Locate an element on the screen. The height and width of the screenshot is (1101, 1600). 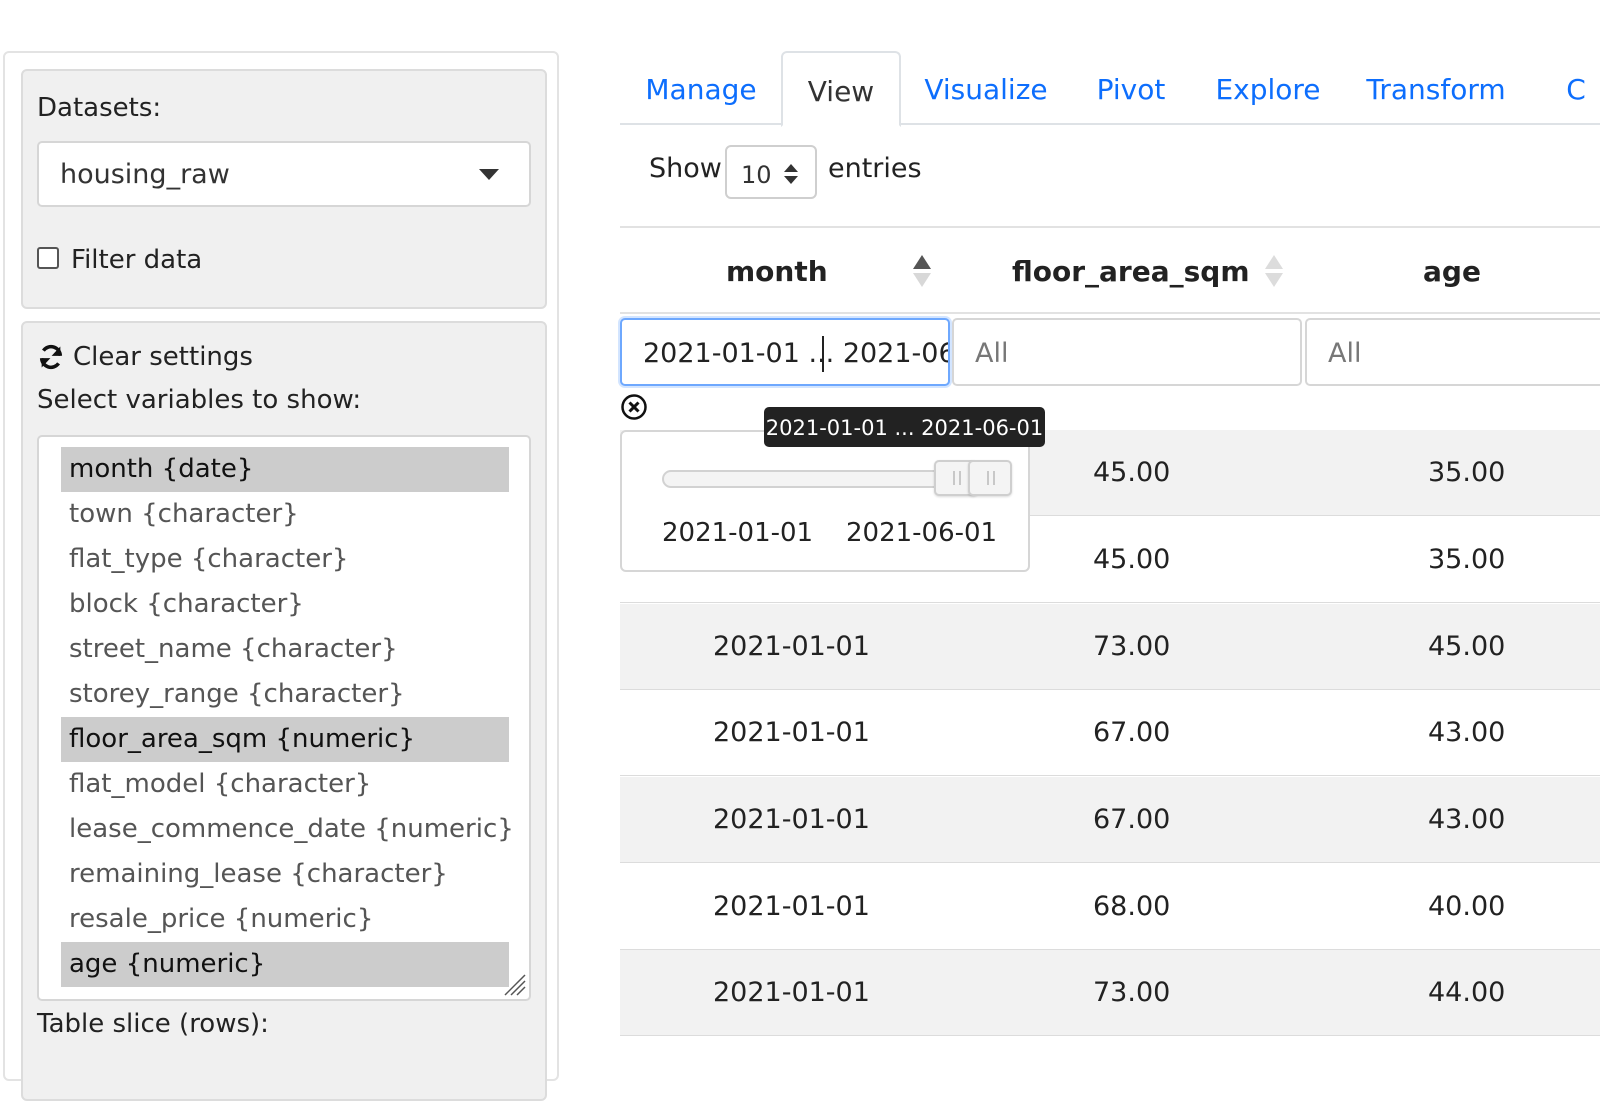
sort-updown-icon is located at coordinates (791, 174).